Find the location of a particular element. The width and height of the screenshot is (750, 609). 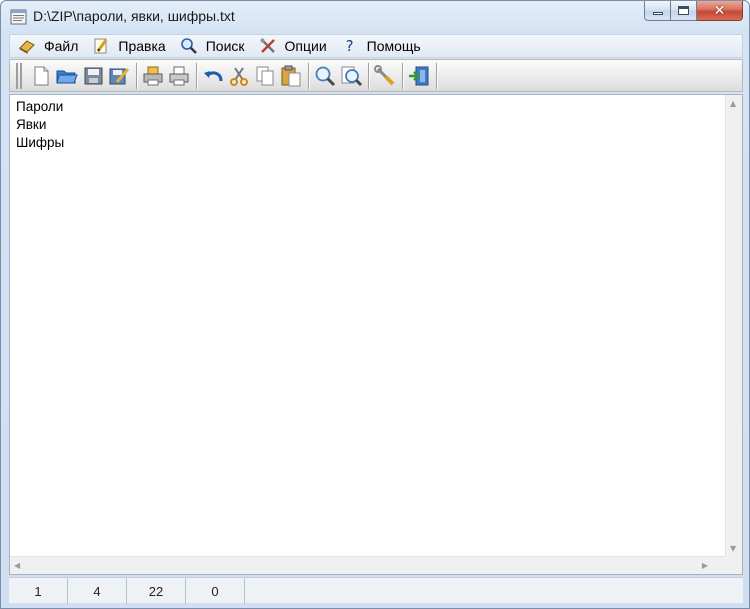

menu-options-label: Опции is located at coordinates (305, 46).